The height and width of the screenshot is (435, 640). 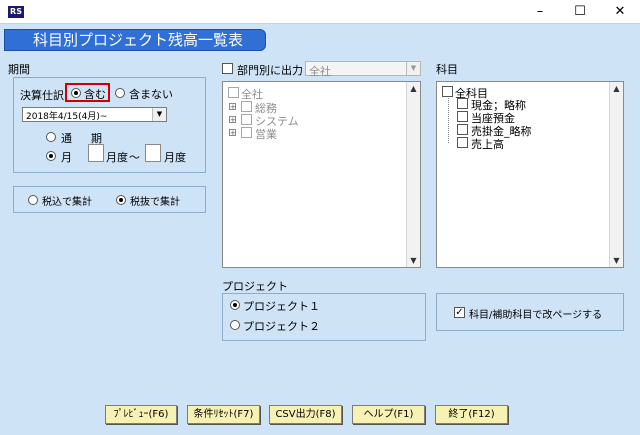 I want to click on month-from-field, so click(x=96, y=153).